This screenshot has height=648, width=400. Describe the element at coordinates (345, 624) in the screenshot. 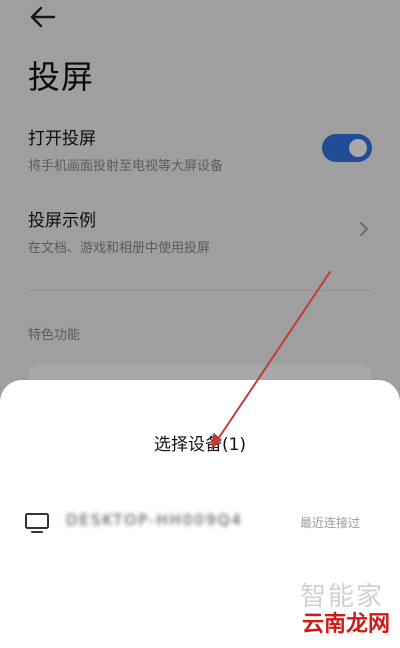

I see `watermark-bottom: 云南龙网` at that location.